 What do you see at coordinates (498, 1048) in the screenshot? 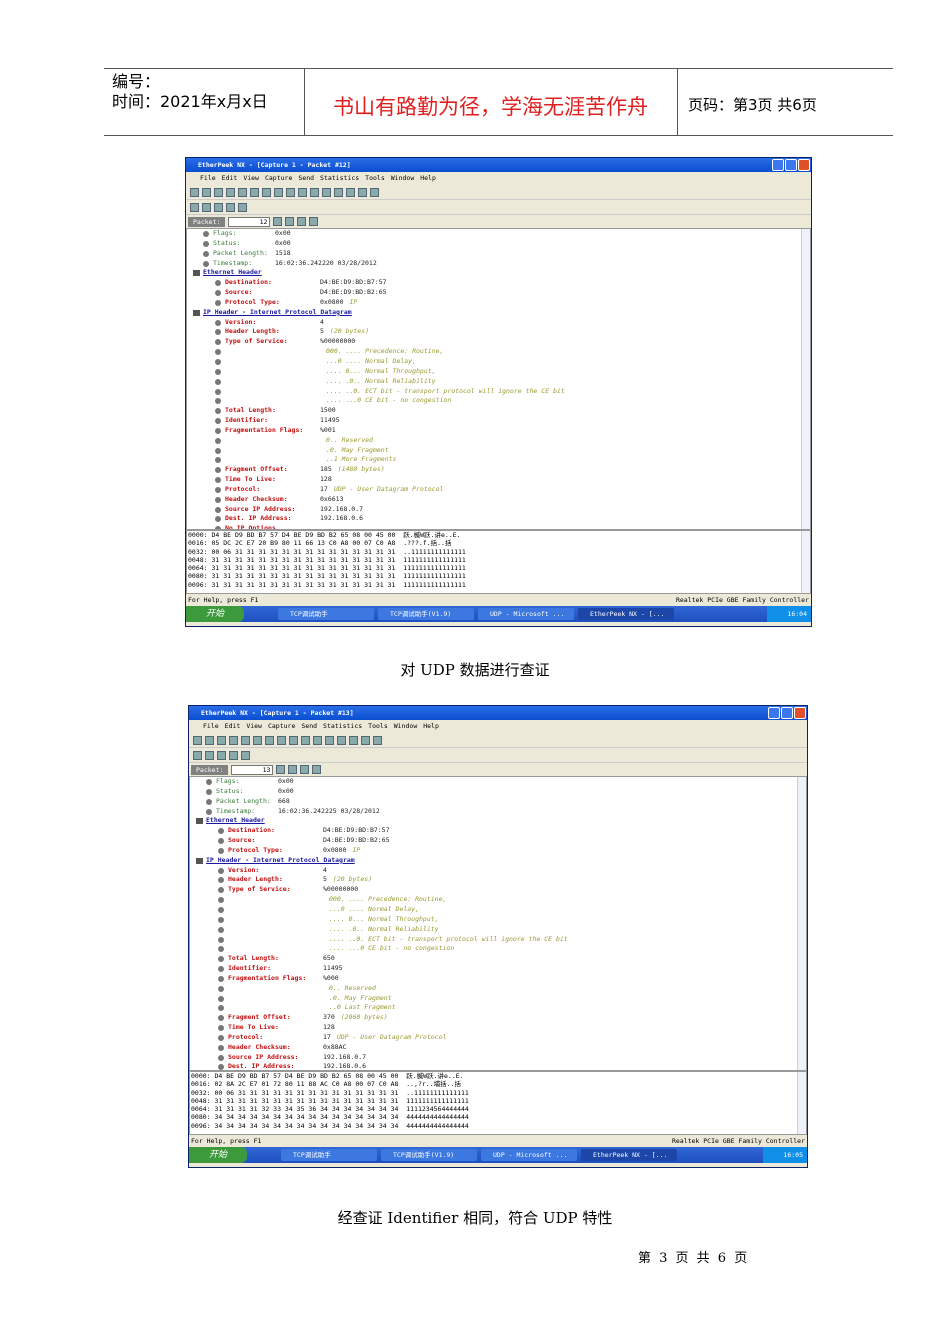
I see `tree-row: Header Checksum: 0x88AC` at bounding box center [498, 1048].